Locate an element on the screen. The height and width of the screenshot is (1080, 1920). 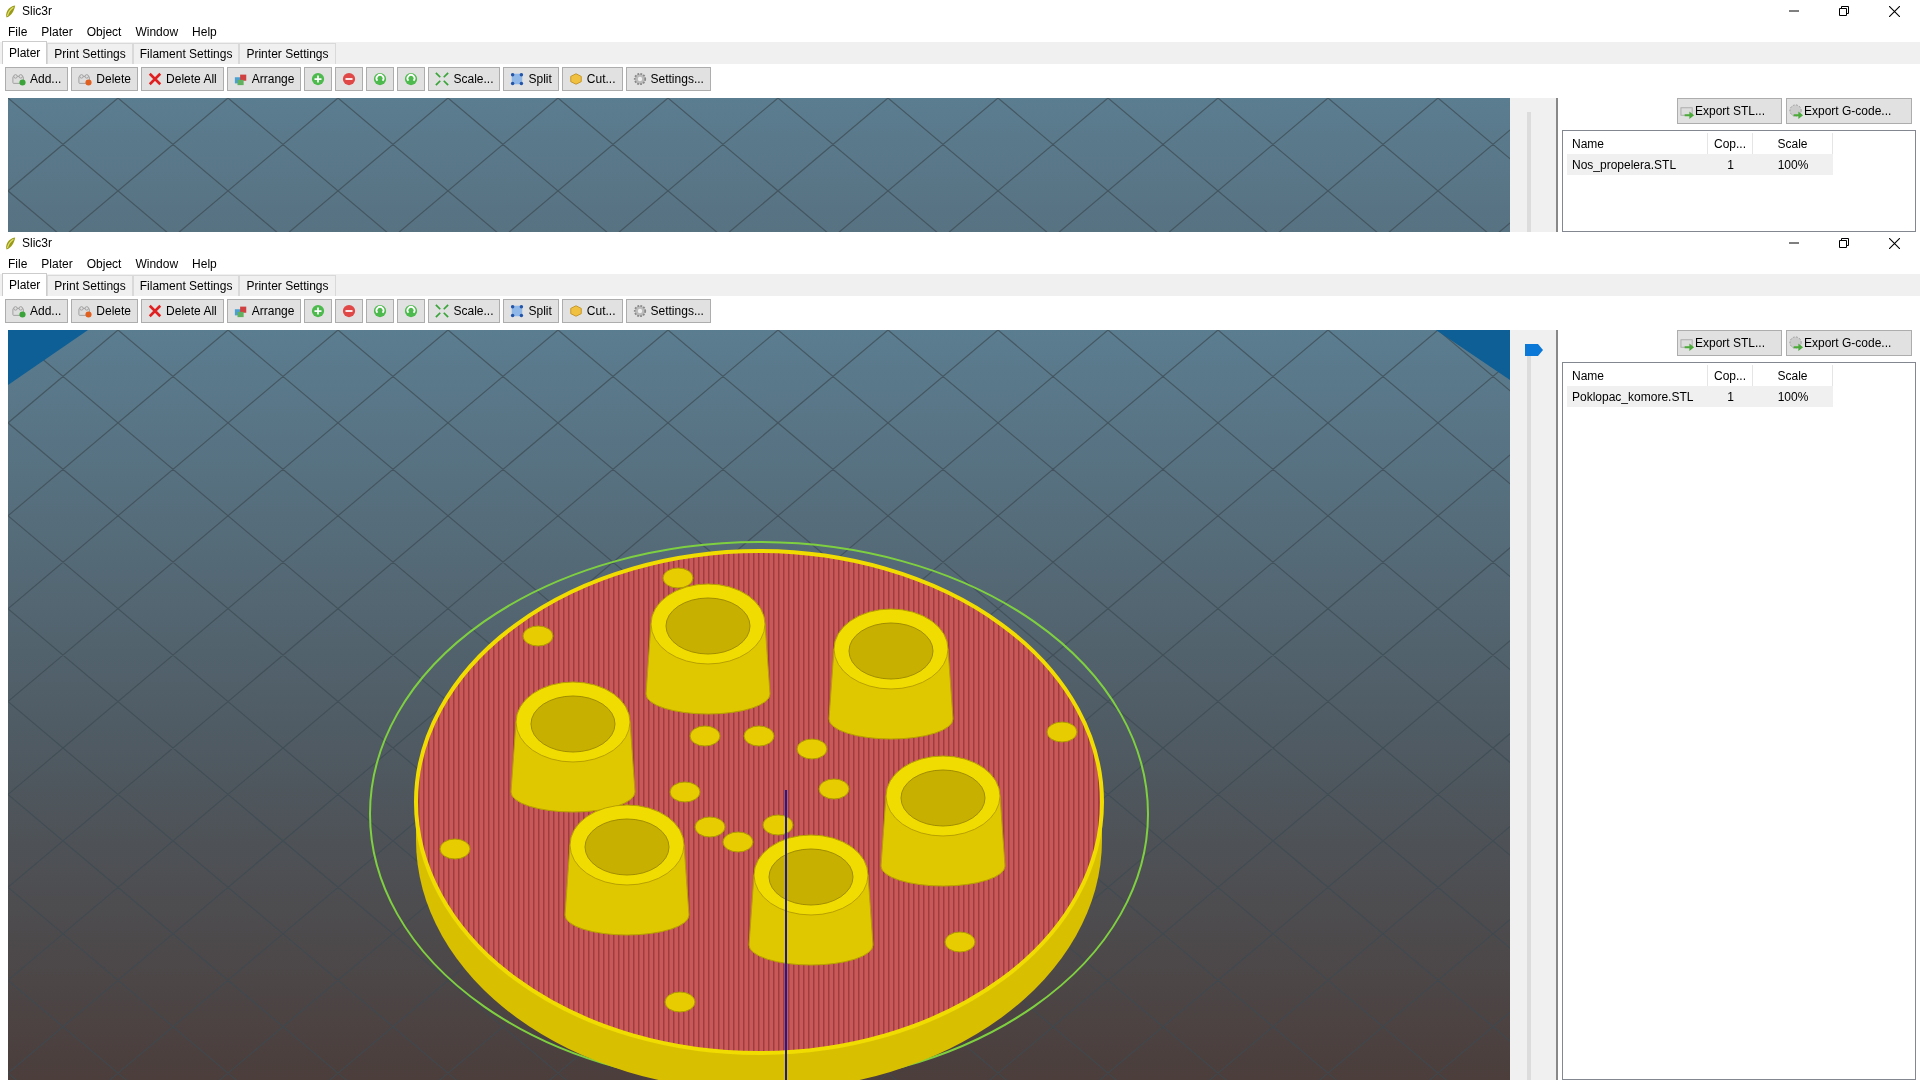
table-row: Nos_propelera.STL 1 100% is located at coordinates (1700, 164).